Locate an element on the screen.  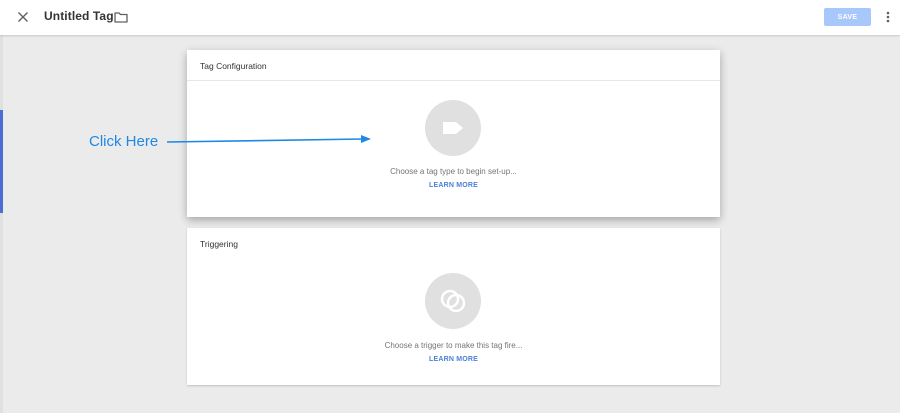
trigger-button is located at coordinates (453, 301).